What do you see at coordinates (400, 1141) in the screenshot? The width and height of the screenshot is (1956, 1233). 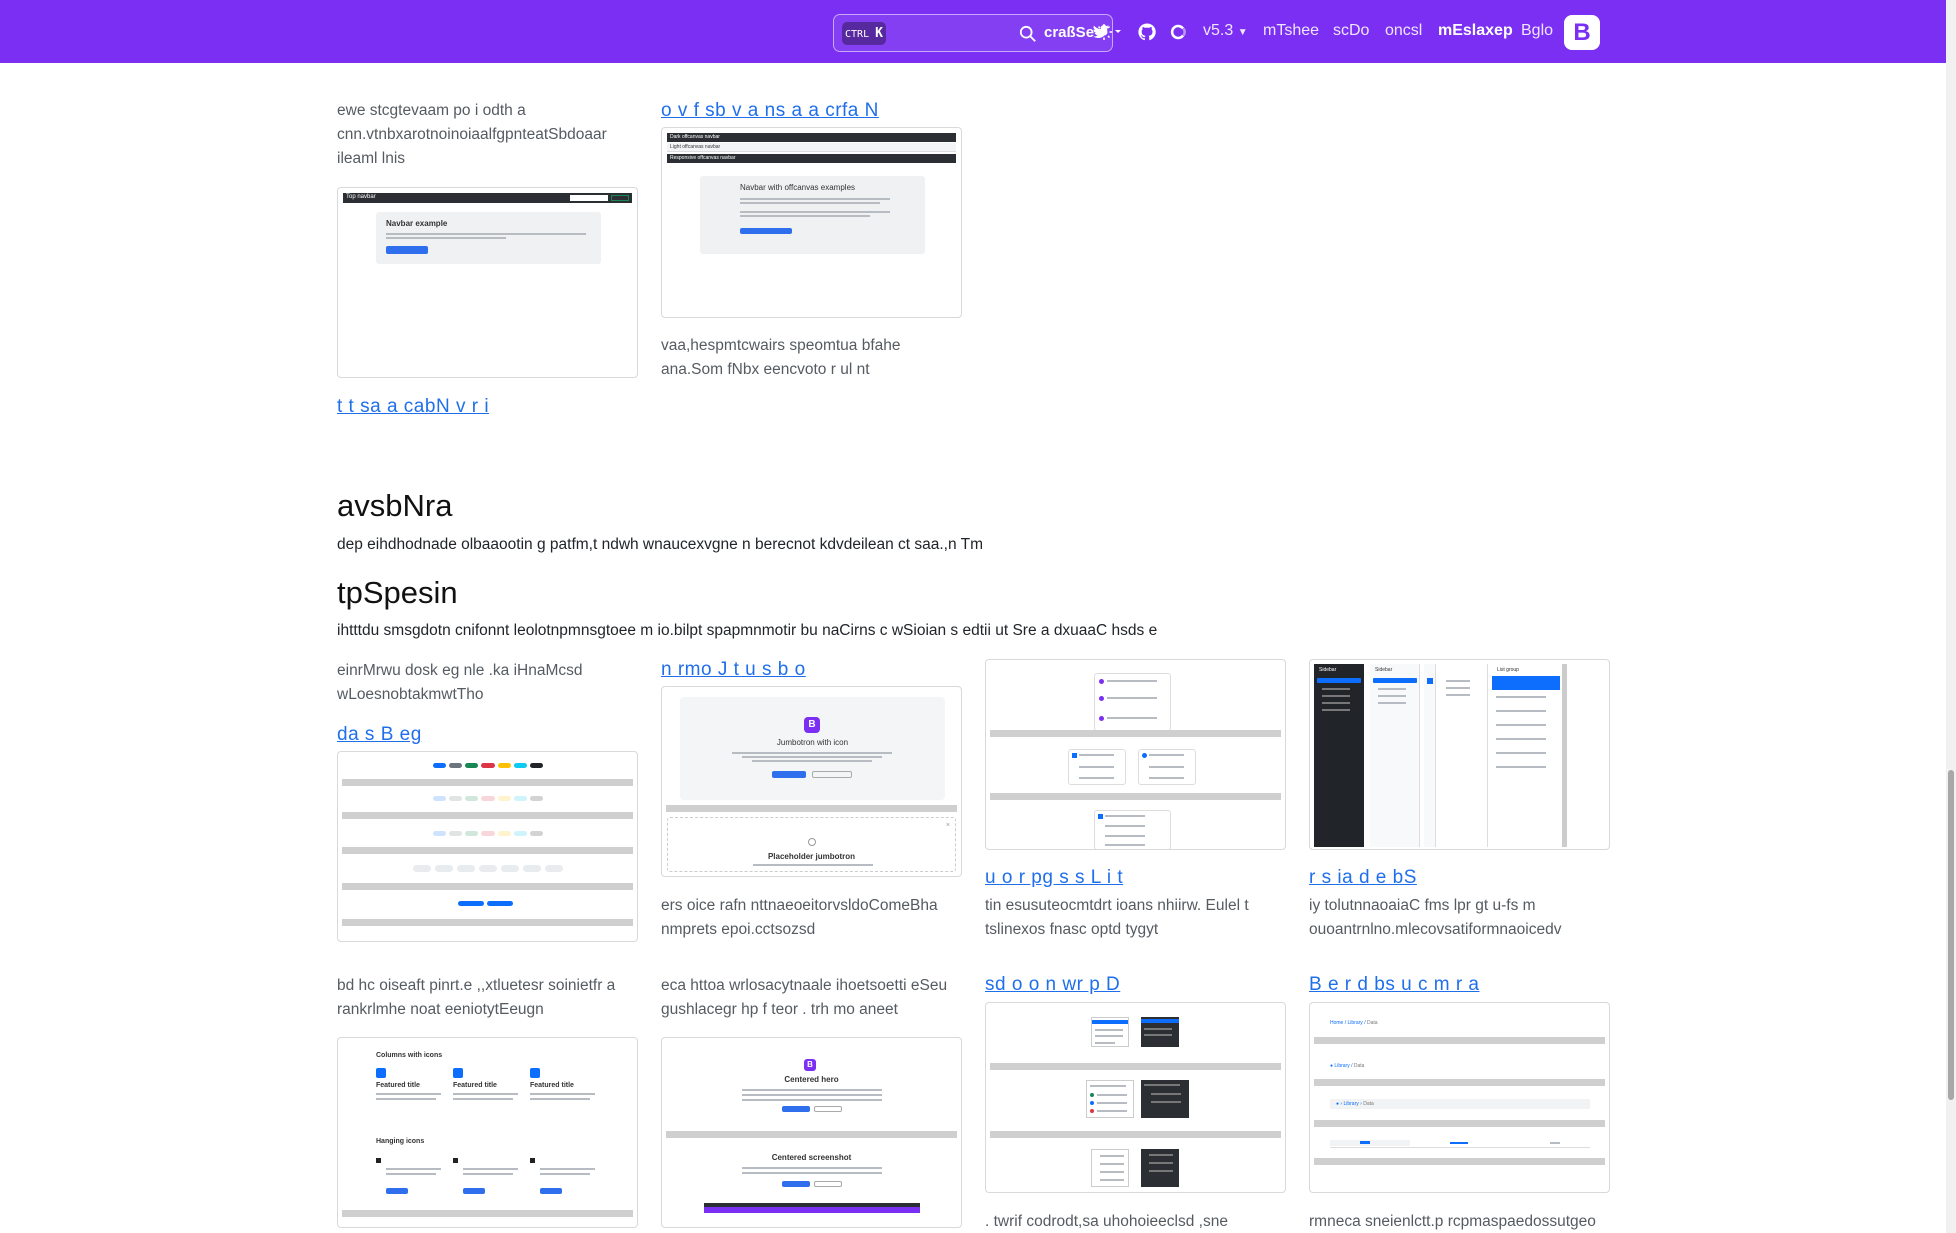 I see `mini-title: Hanging icons` at bounding box center [400, 1141].